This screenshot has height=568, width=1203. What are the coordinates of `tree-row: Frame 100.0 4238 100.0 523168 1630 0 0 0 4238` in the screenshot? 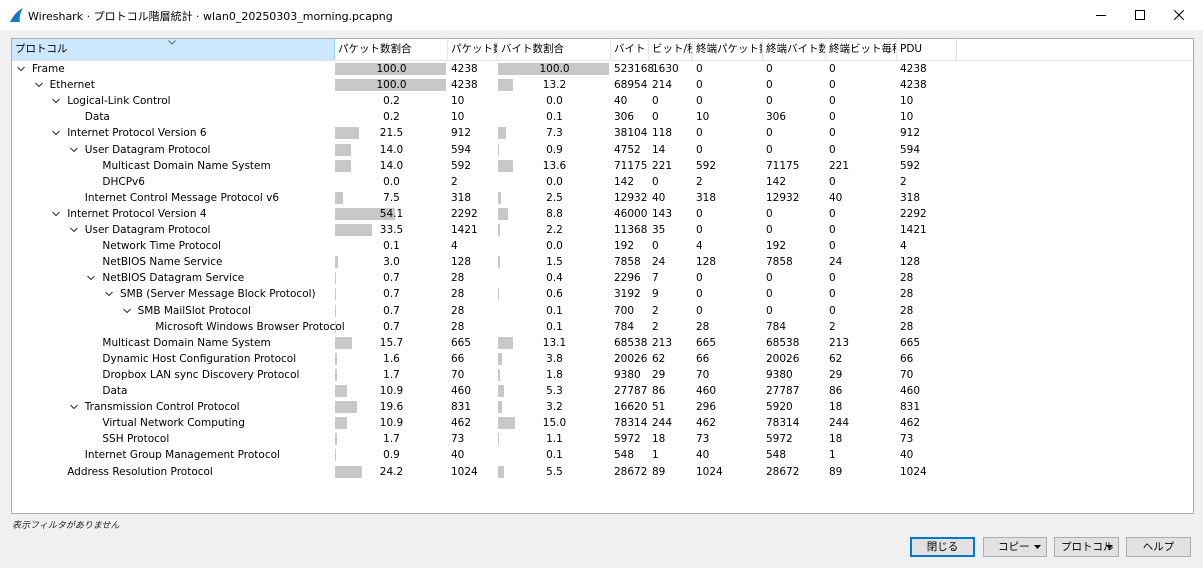 It's located at (602, 69).